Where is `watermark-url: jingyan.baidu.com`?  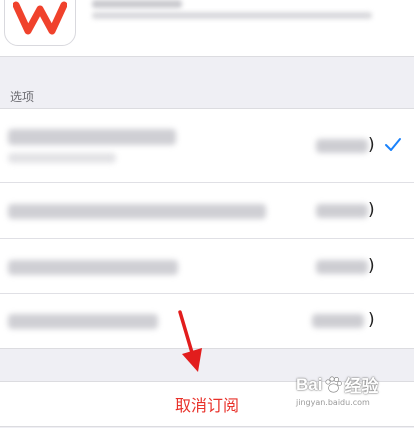 watermark-url: jingyan.baidu.com is located at coordinates (333, 402).